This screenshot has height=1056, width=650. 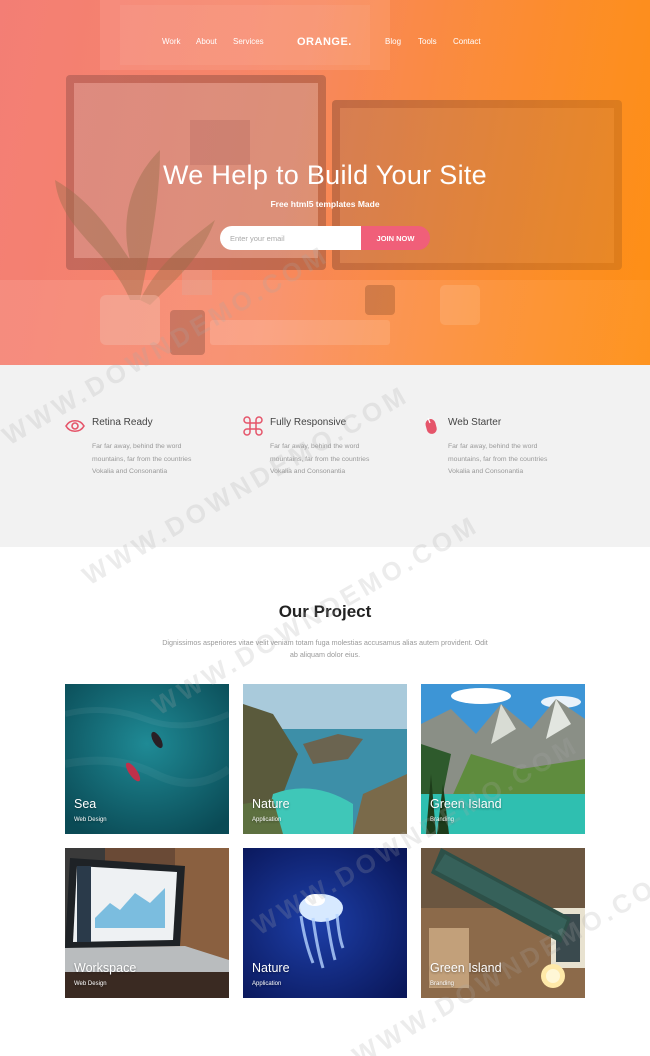 I want to click on email-input, so click(x=290, y=238).